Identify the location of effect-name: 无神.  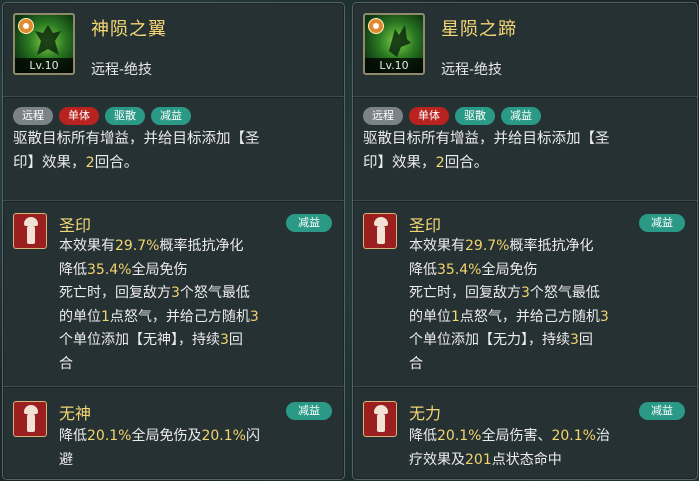
(75, 413).